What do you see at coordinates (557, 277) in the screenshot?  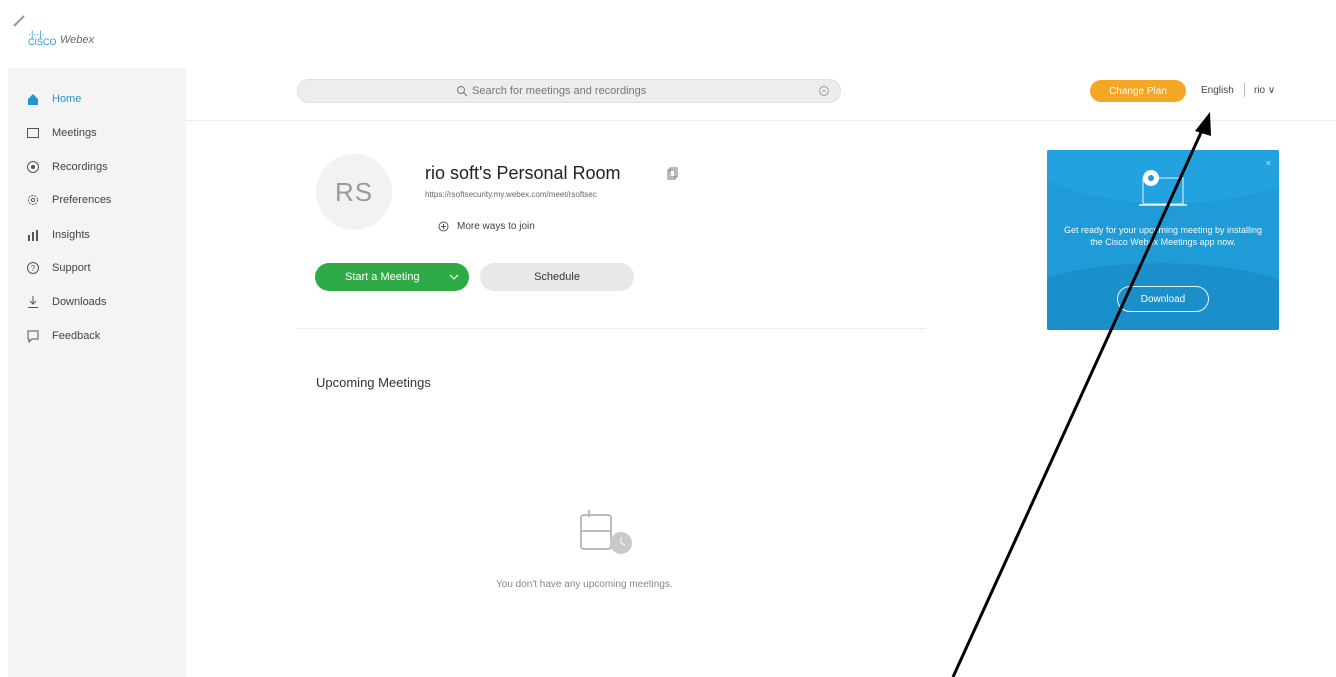 I see `schedule-button: Schedule` at bounding box center [557, 277].